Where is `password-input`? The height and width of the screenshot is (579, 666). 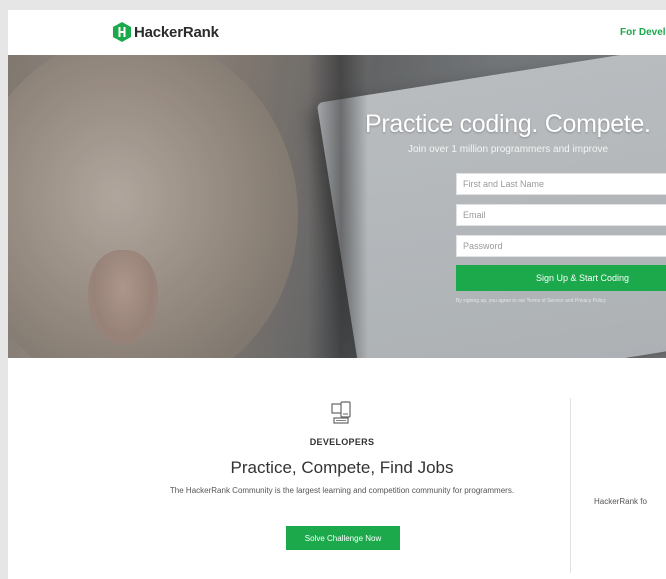
password-input is located at coordinates (561, 246).